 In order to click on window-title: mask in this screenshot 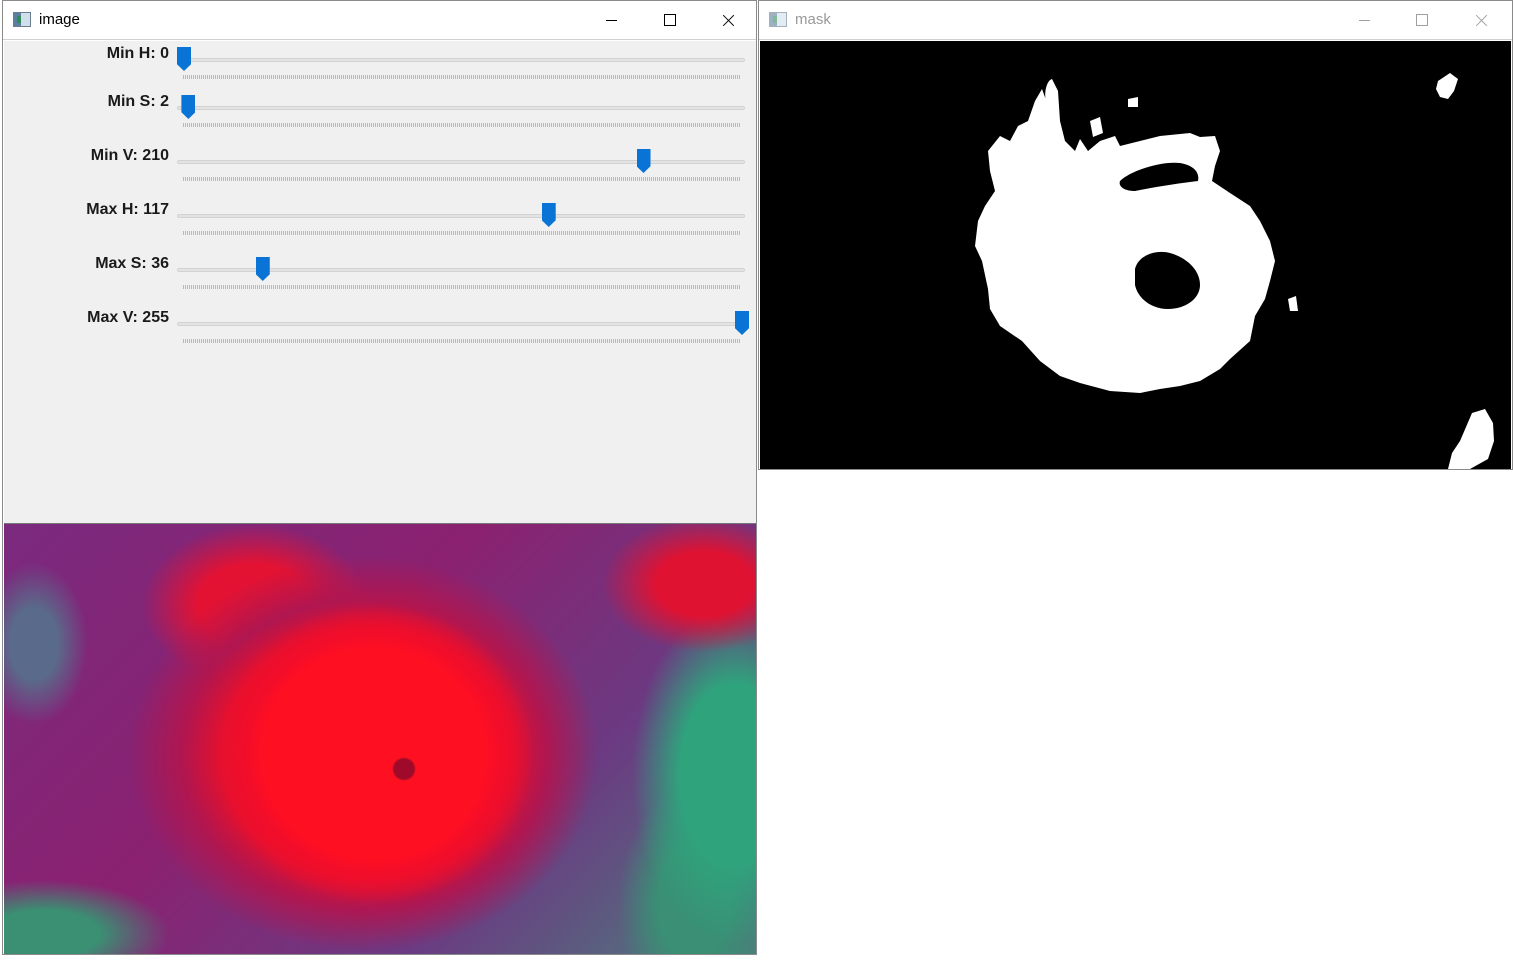, I will do `click(813, 19)`.